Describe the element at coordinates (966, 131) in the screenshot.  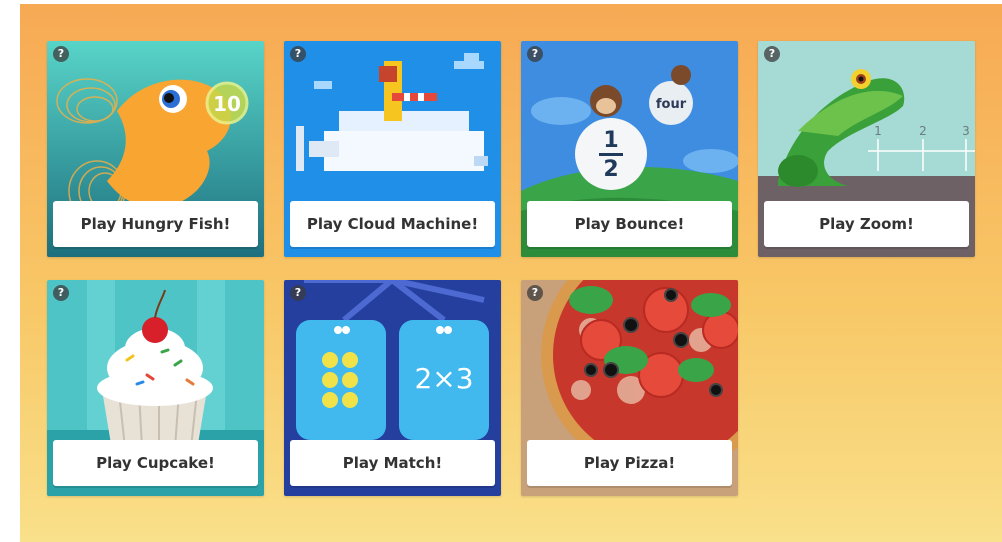
I see `zoom-tick-3: 3` at that location.